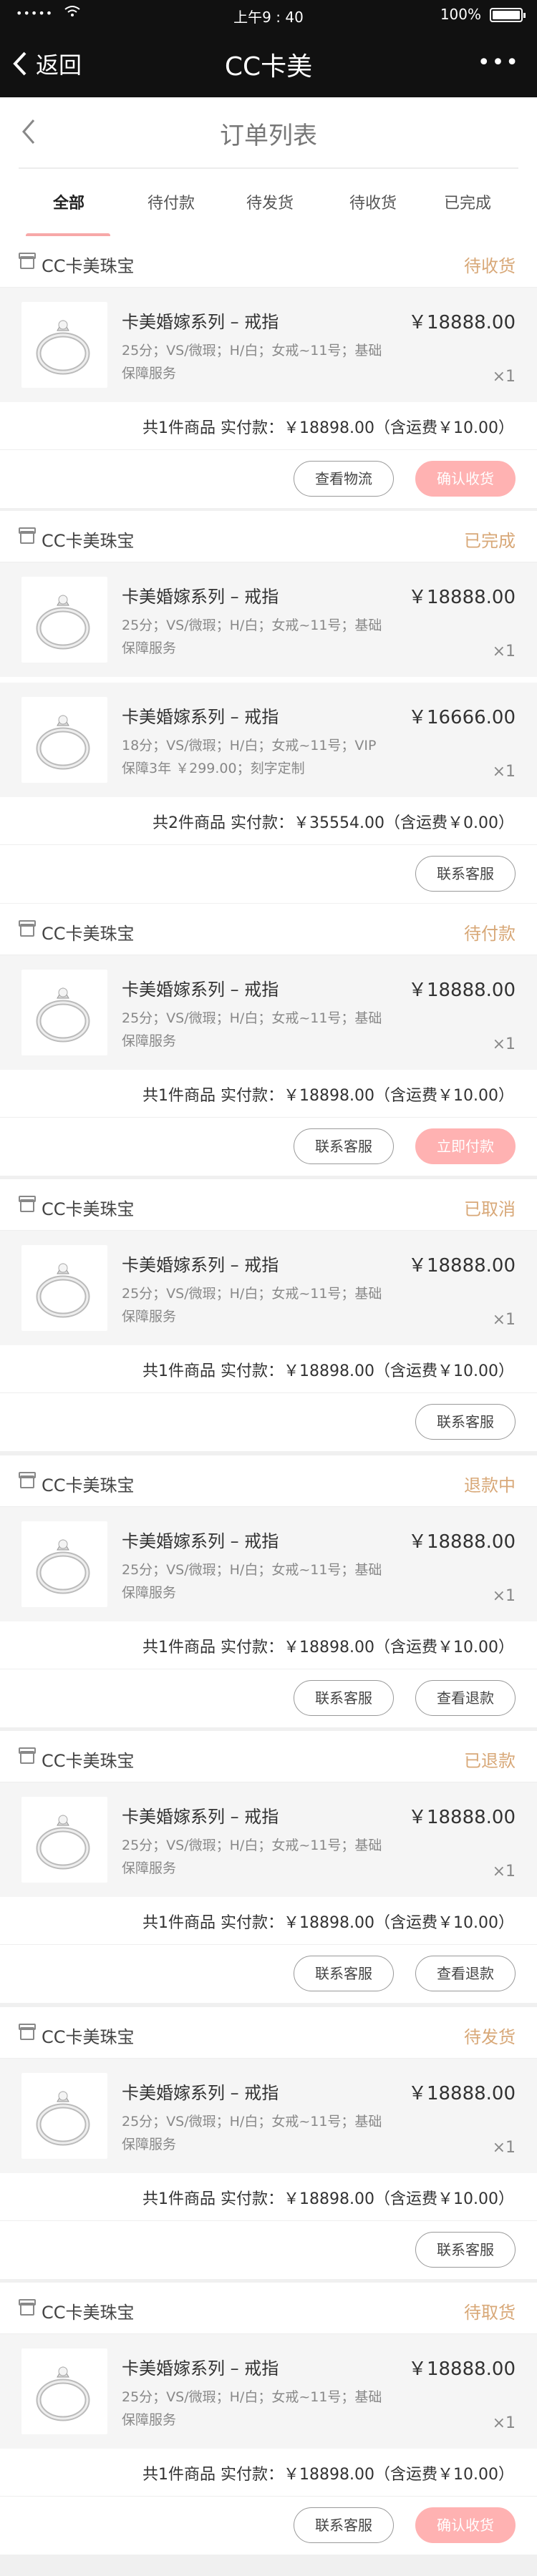  I want to click on tab-completed: 已完成, so click(467, 201).